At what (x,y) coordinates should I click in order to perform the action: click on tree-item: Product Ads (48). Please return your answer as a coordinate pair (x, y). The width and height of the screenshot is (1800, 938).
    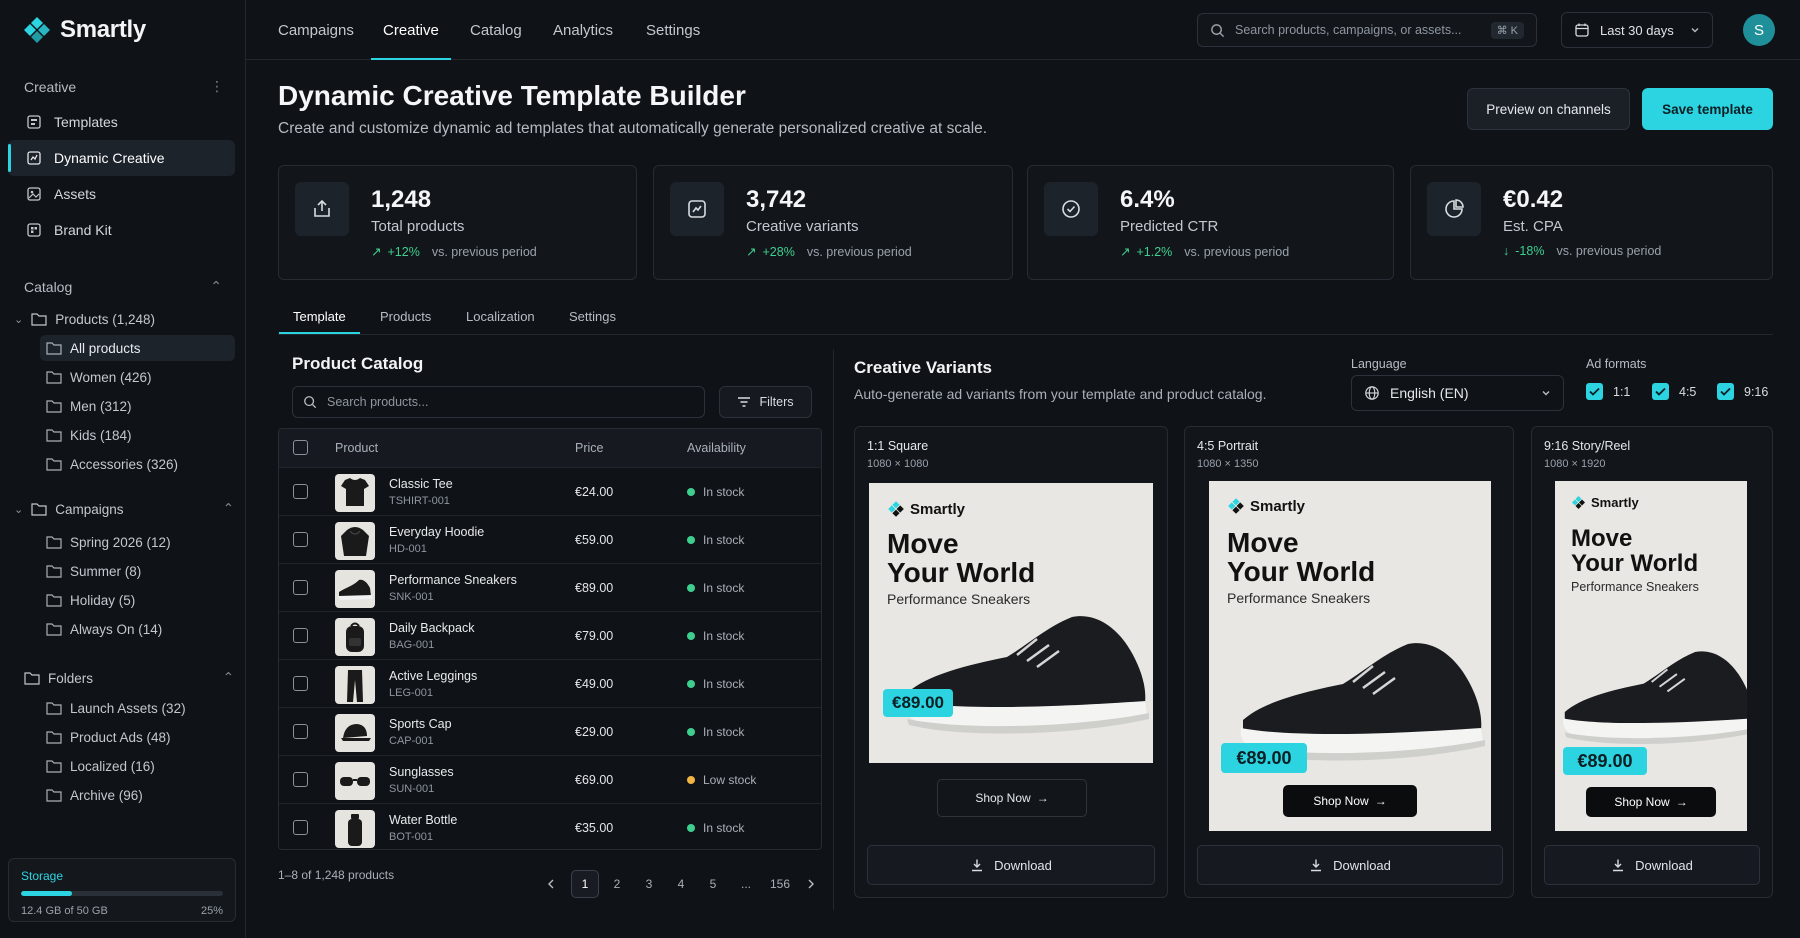
    Looking at the image, I should click on (137, 737).